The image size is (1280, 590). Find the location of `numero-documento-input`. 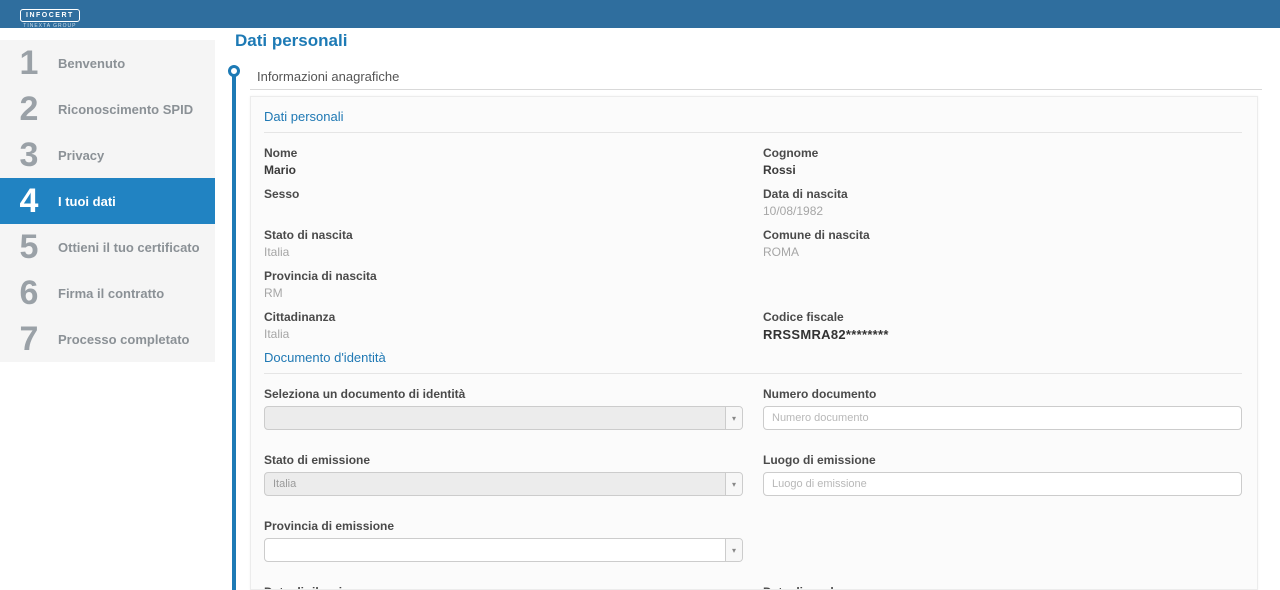

numero-documento-input is located at coordinates (1002, 418).